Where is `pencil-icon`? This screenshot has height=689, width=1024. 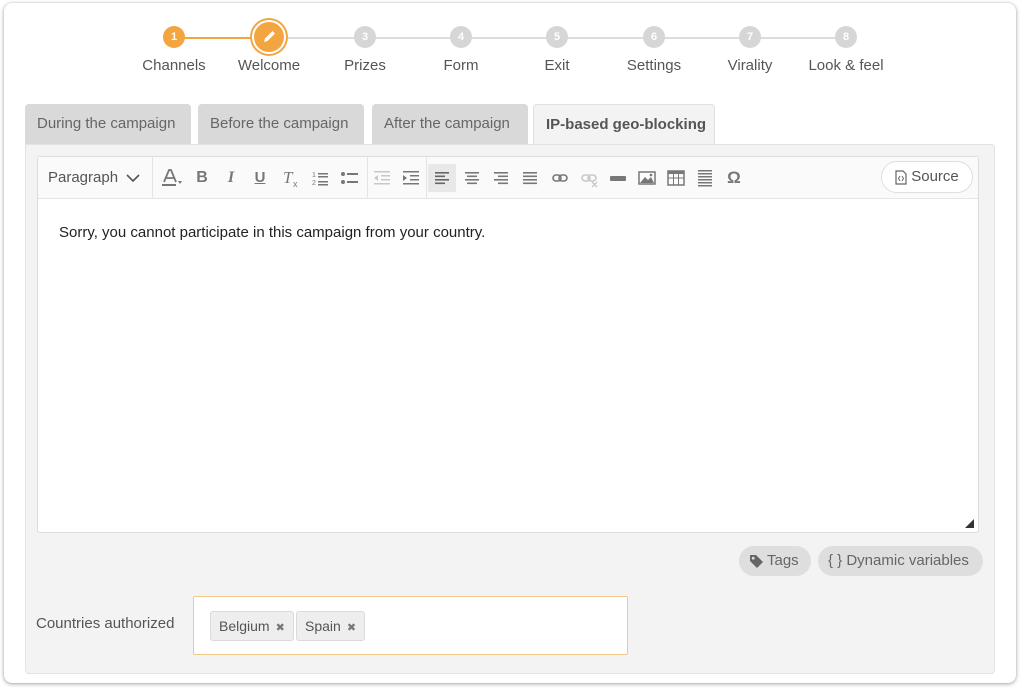
pencil-icon is located at coordinates (269, 37).